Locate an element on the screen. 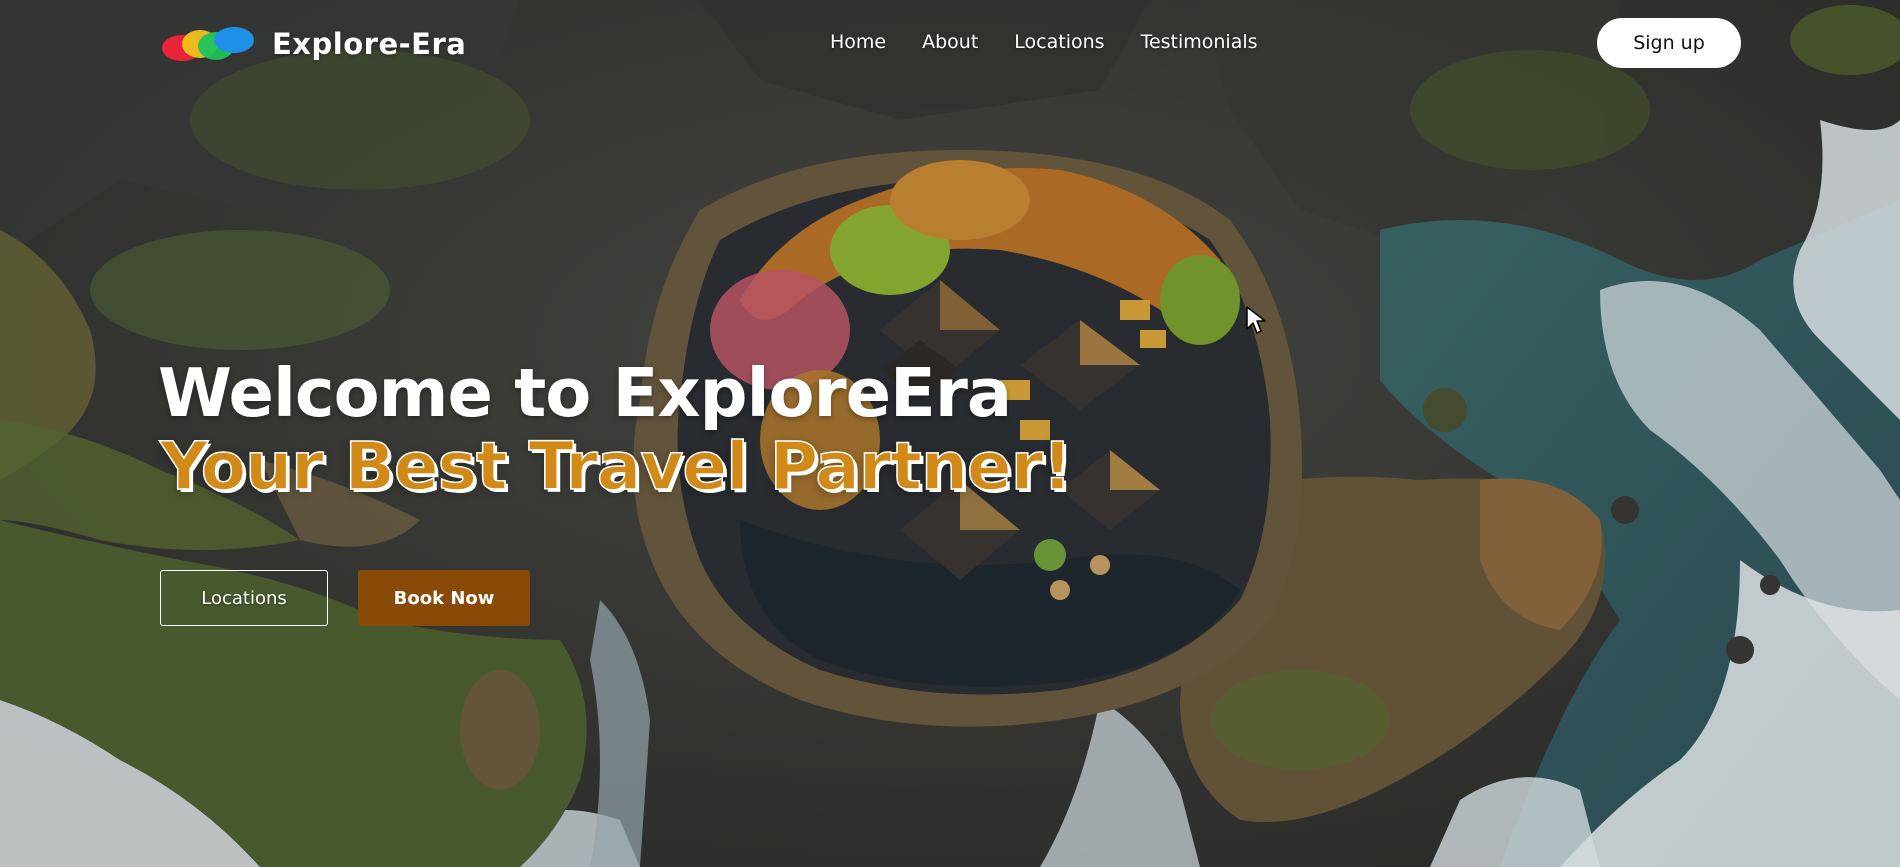 The height and width of the screenshot is (867, 1900). hero-title: Welcome to ExploreEra is located at coordinates (585, 393).